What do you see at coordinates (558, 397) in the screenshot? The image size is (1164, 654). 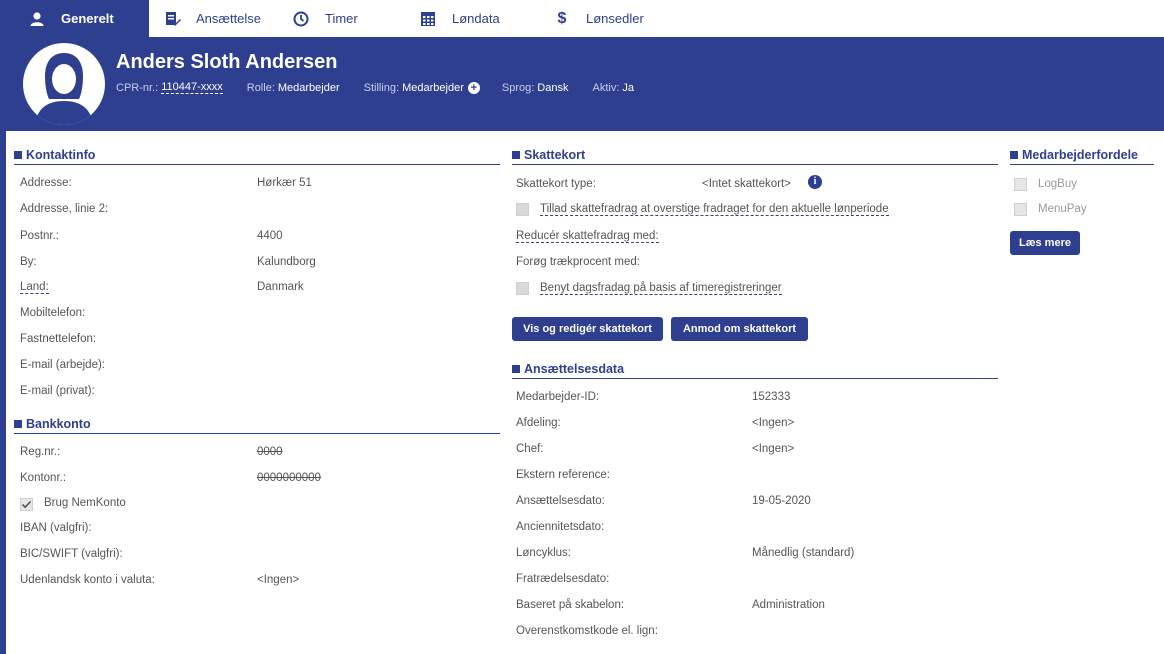 I see `employment-label: Medarbejder-ID:` at bounding box center [558, 397].